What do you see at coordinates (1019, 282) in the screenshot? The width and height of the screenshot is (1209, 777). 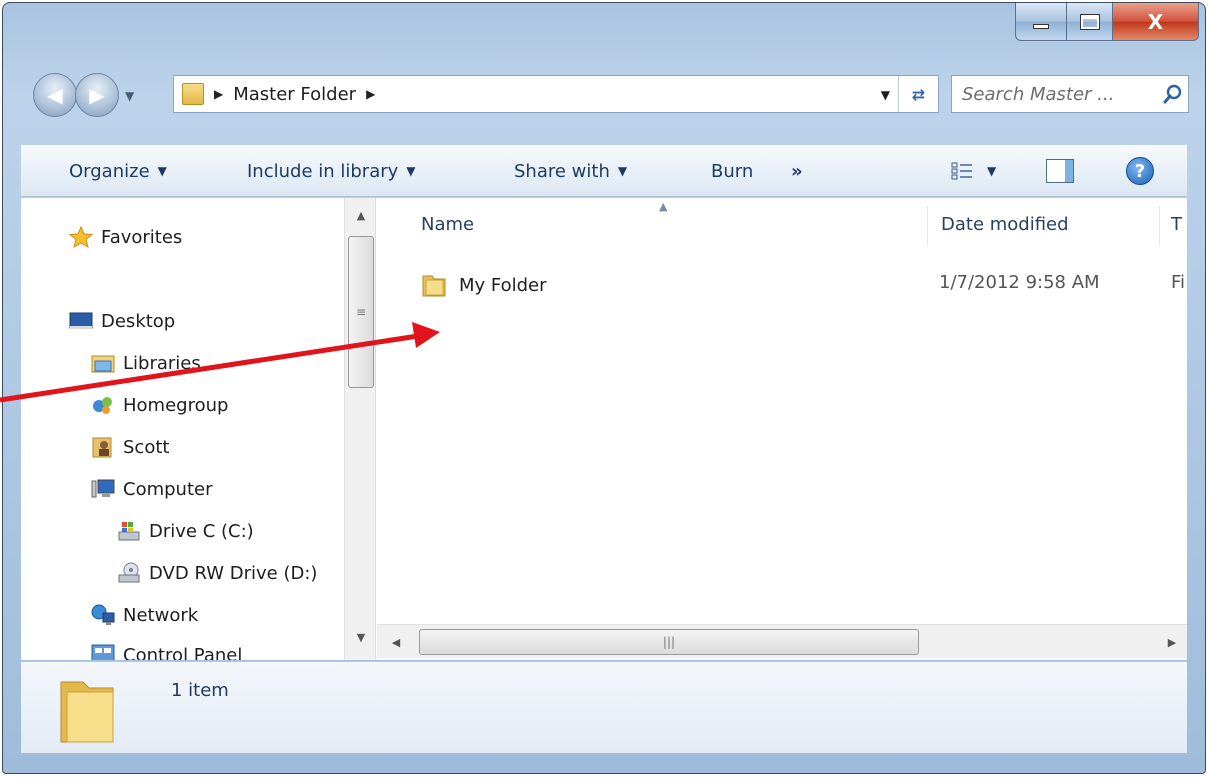 I see `file-date-modified: 1/7/2012 9:58 AM` at bounding box center [1019, 282].